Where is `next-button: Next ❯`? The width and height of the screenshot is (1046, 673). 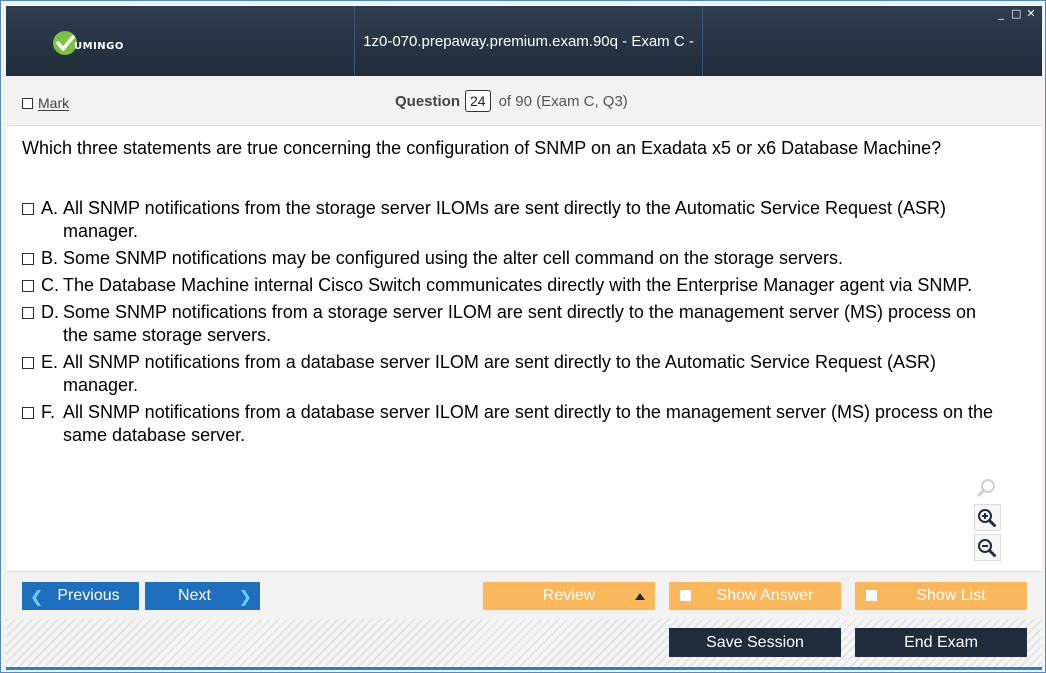 next-button: Next ❯ is located at coordinates (202, 596).